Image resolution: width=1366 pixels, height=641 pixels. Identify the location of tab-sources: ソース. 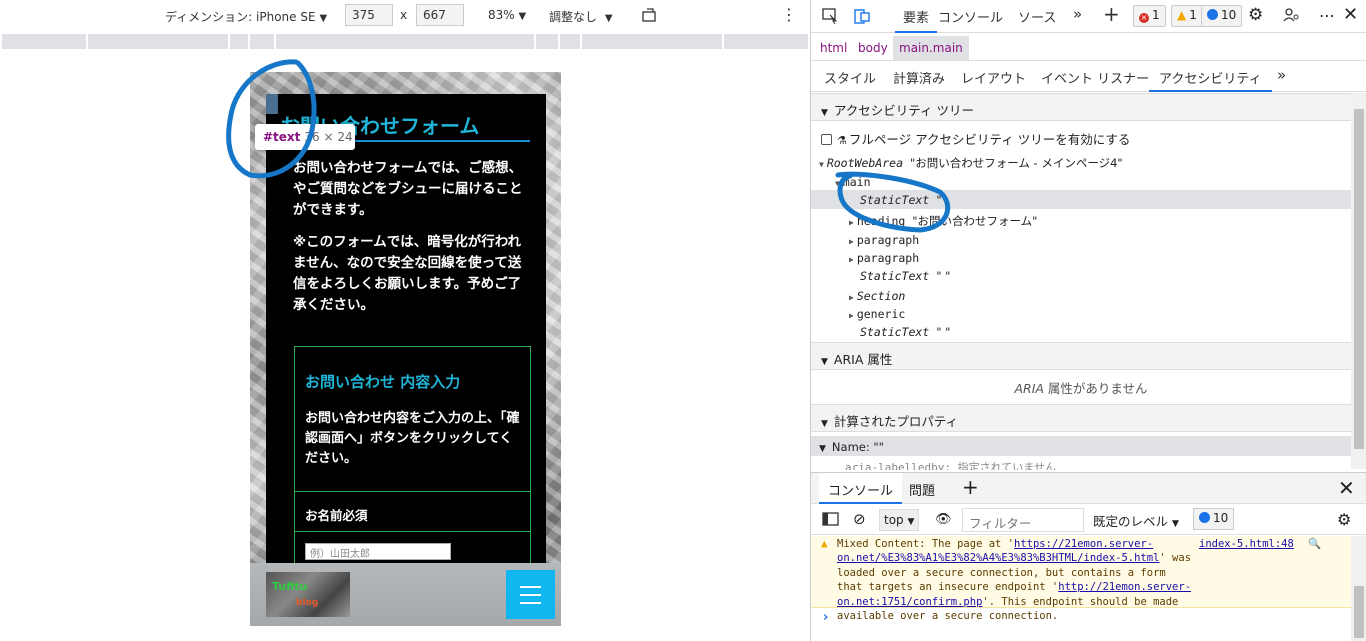
(1037, 16).